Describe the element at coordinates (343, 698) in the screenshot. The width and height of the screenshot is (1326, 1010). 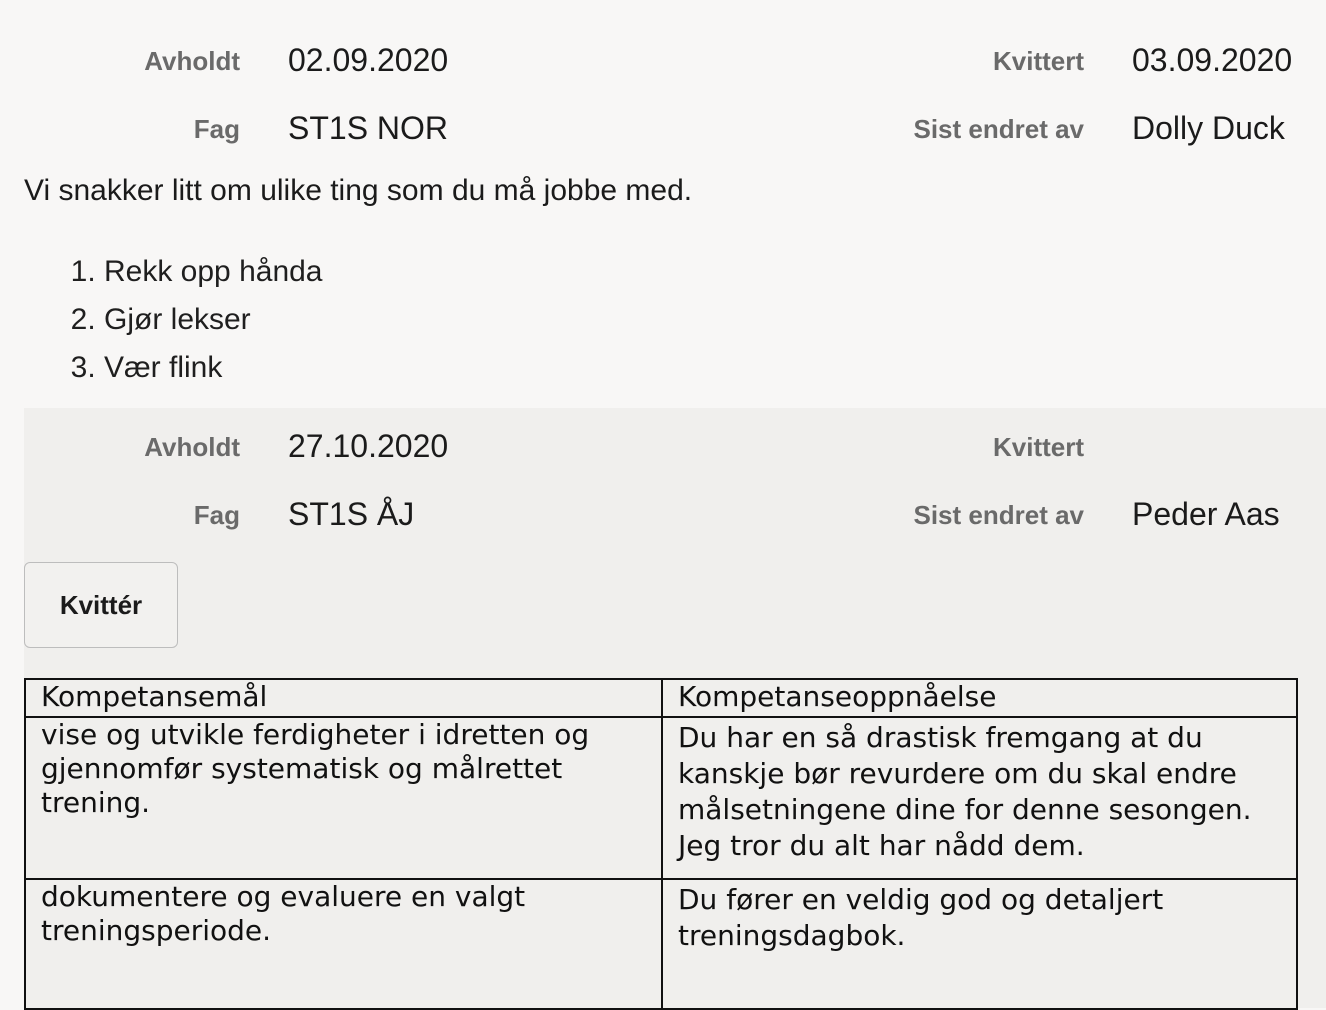
I see `column-header-goal: Kompetansemål` at that location.